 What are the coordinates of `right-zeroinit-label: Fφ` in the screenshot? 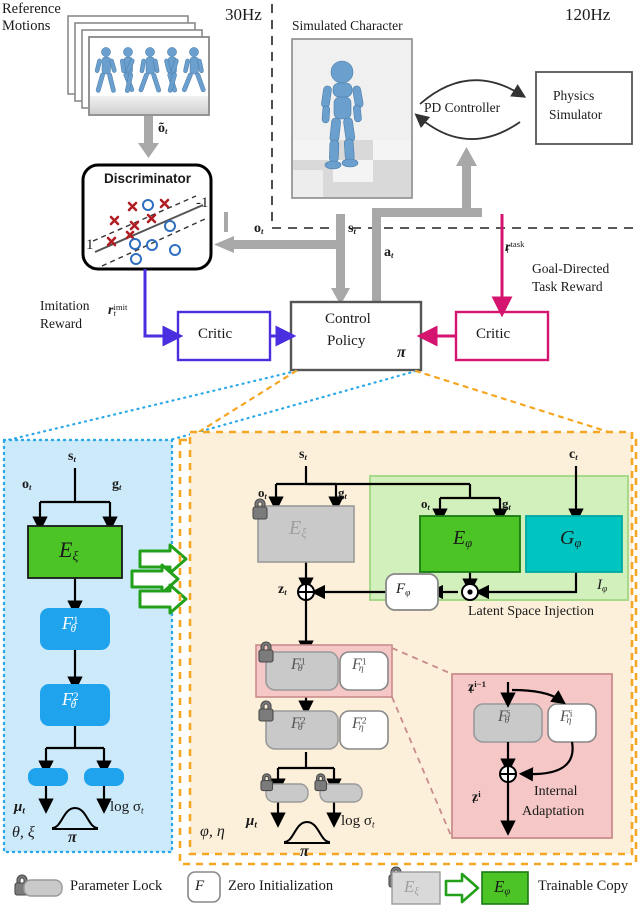 It's located at (403, 590).